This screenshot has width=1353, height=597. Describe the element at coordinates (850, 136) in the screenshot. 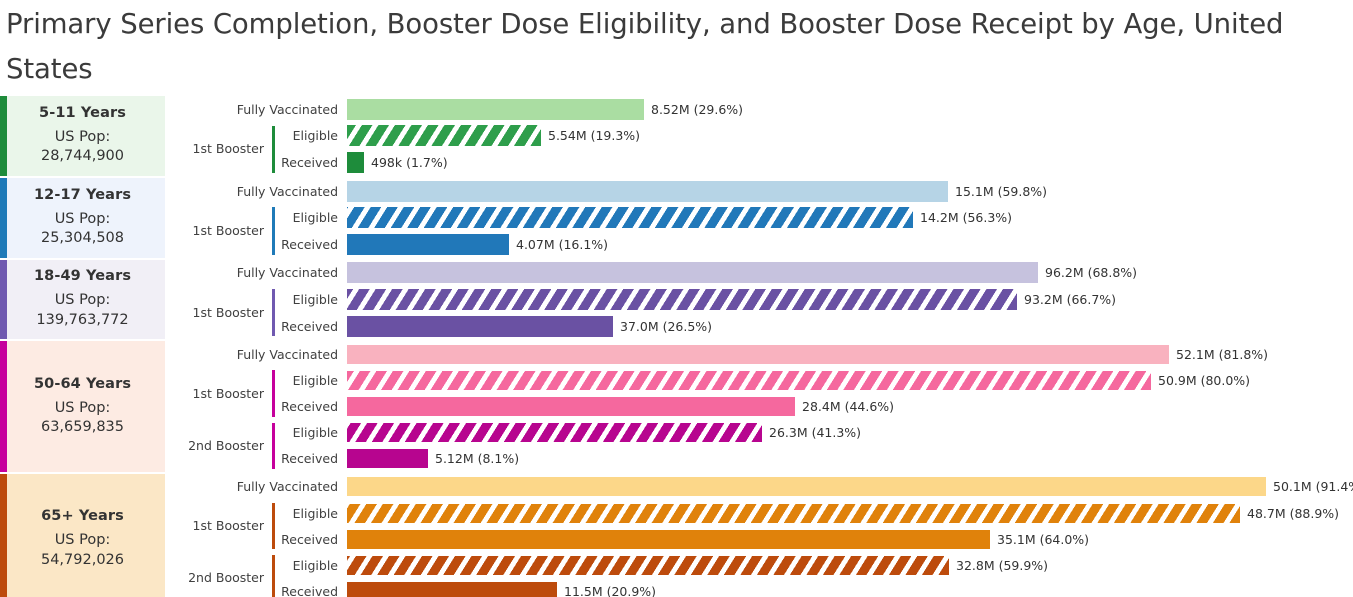

I see `bar-container: 5.54M (19.3%)` at that location.